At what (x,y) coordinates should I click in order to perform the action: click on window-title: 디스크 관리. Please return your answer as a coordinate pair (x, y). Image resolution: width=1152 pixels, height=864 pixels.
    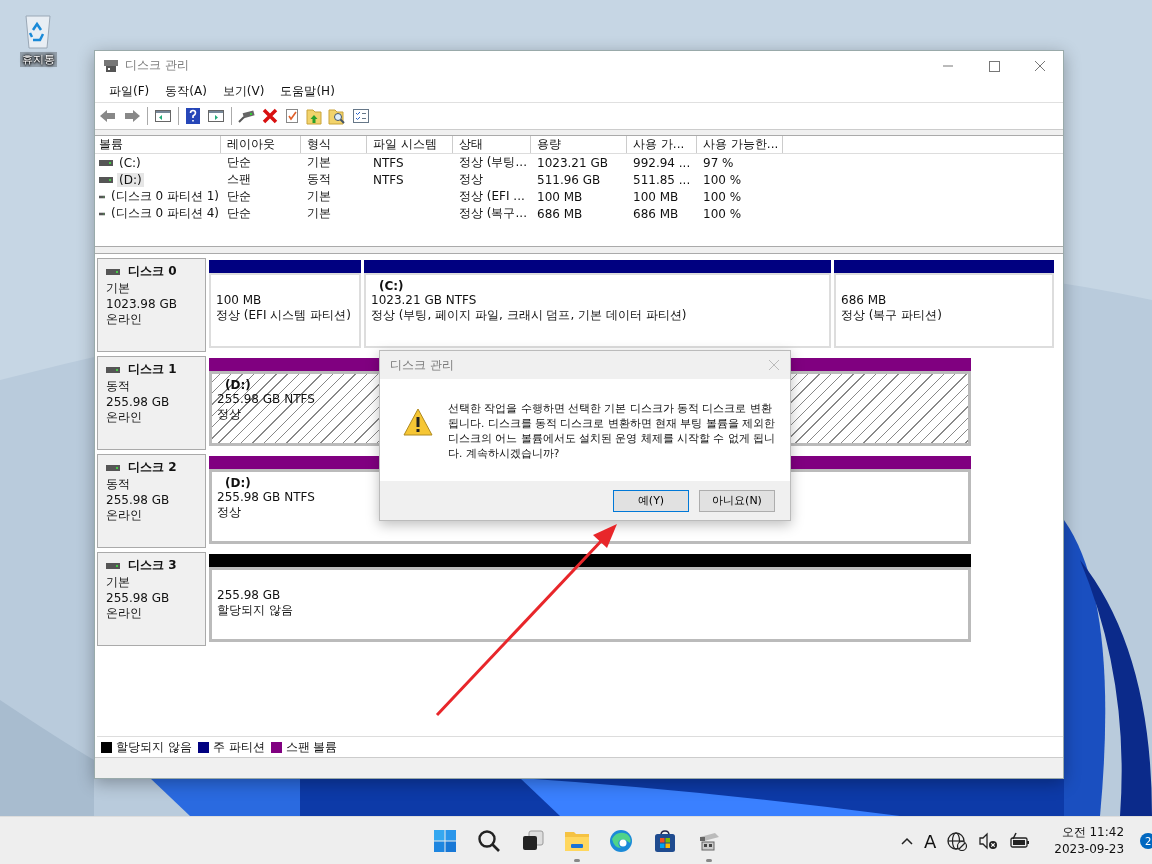
    Looking at the image, I should click on (157, 65).